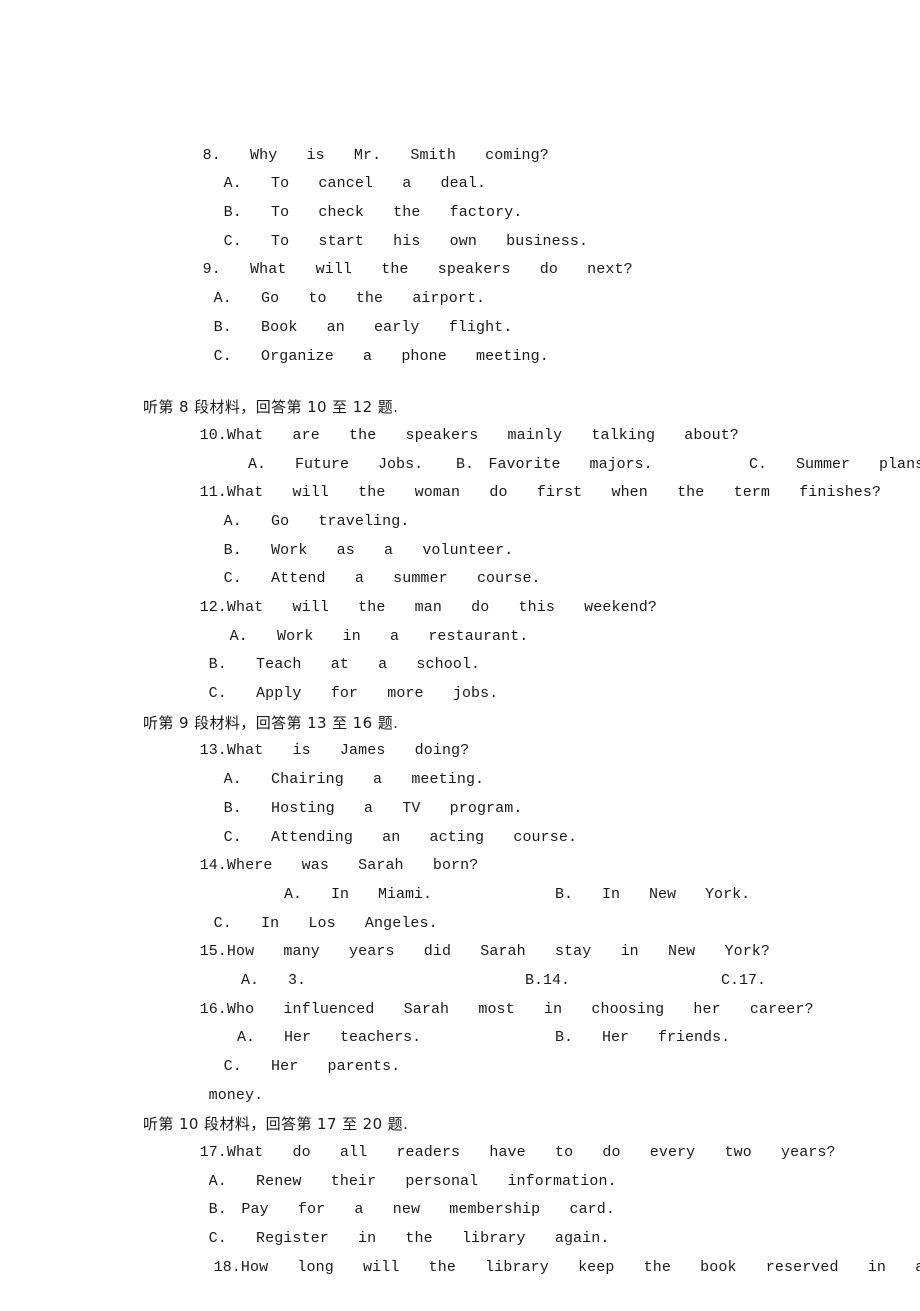 Image resolution: width=920 pixels, height=1311 pixels. What do you see at coordinates (492, 390) in the screenshot?
I see `section-header-passage-8: 听第 8 段材料，回答第 10 至 12 题.` at bounding box center [492, 390].